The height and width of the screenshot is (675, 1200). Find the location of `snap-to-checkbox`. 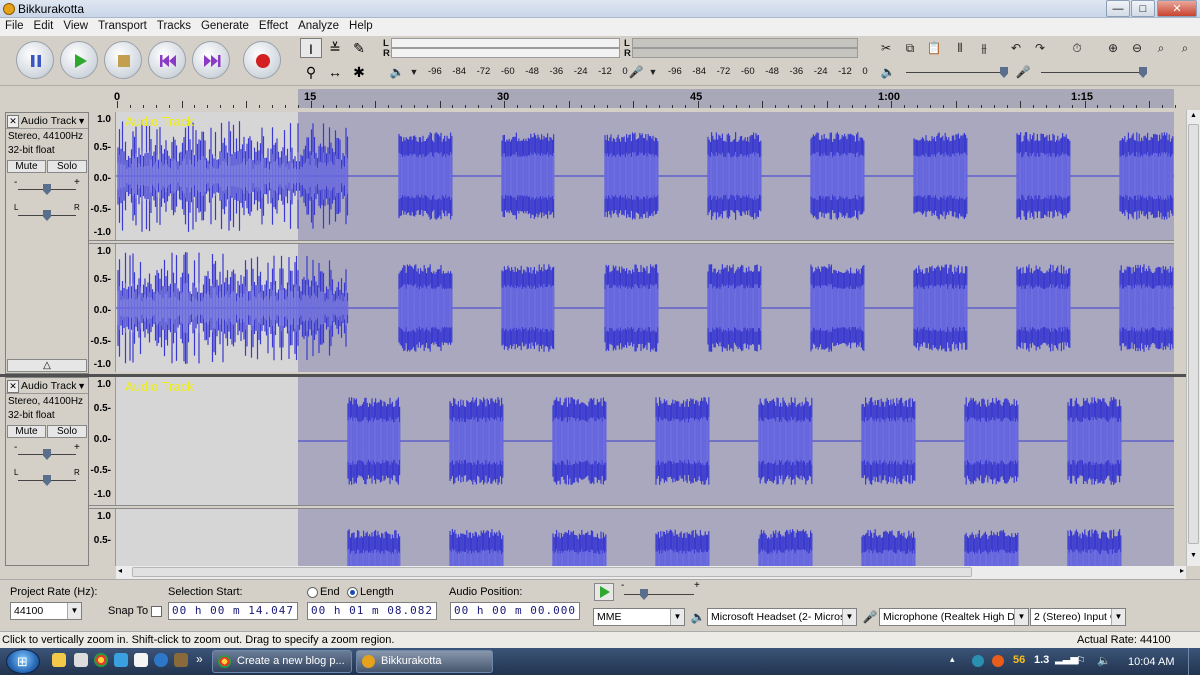

snap-to-checkbox is located at coordinates (156, 611).